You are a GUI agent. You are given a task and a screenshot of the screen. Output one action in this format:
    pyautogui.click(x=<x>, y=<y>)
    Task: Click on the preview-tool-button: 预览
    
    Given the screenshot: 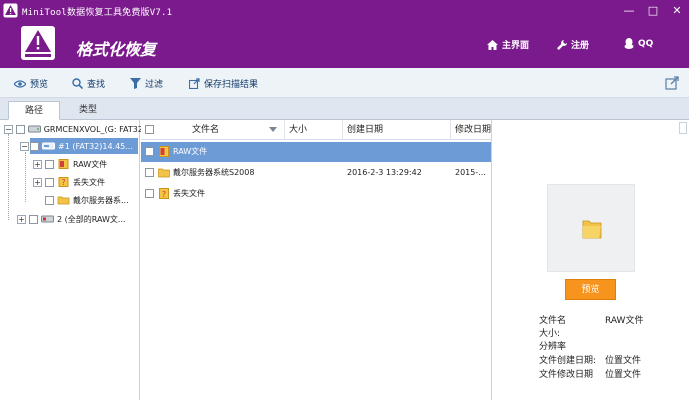 What is the action you would take?
    pyautogui.click(x=31, y=83)
    